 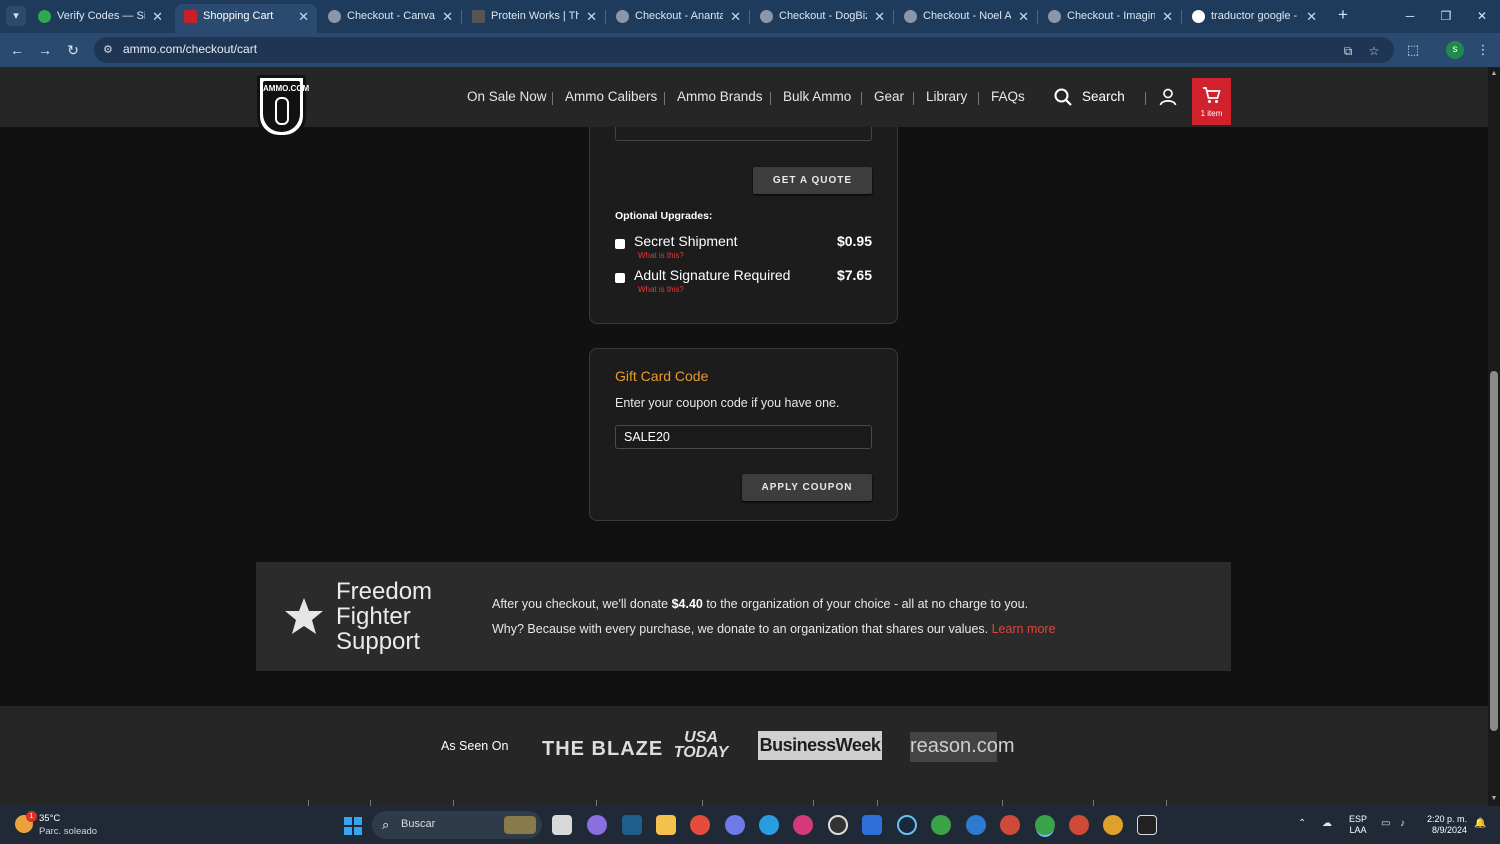 I want to click on minuteman-logo-icon, so click(x=281, y=111).